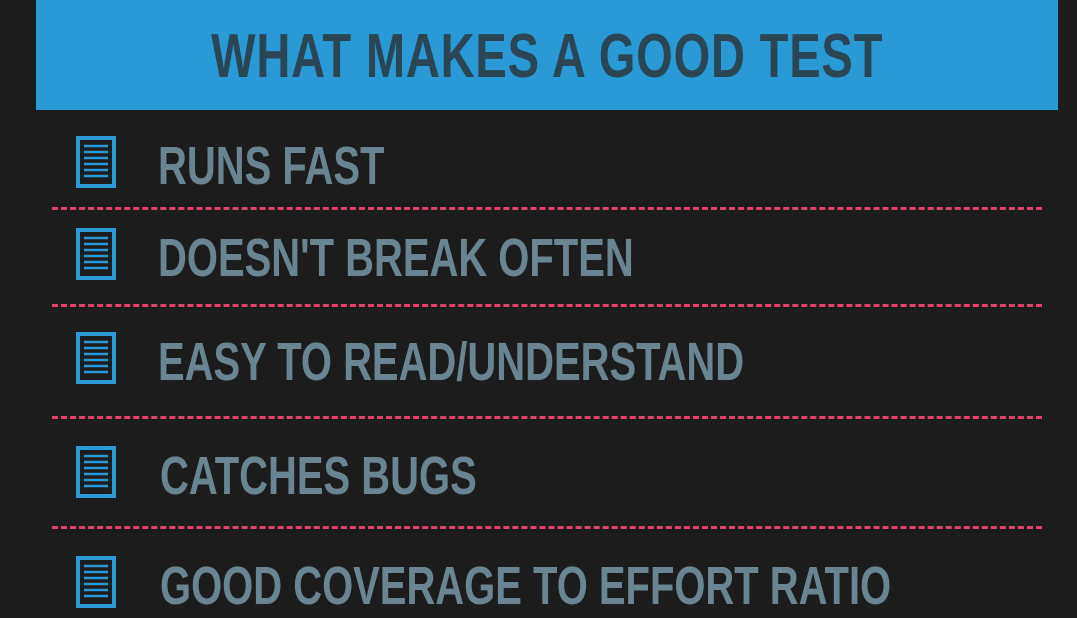 This screenshot has height=618, width=1077. I want to click on list-item-label: CATCHES BUGS, so click(318, 476).